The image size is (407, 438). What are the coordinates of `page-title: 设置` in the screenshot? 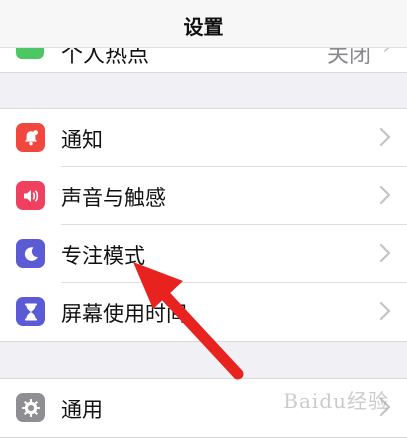 It's located at (203, 27).